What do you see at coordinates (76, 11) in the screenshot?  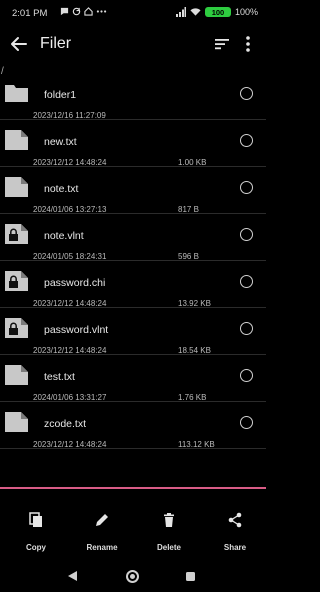 I see `sync-icon` at bounding box center [76, 11].